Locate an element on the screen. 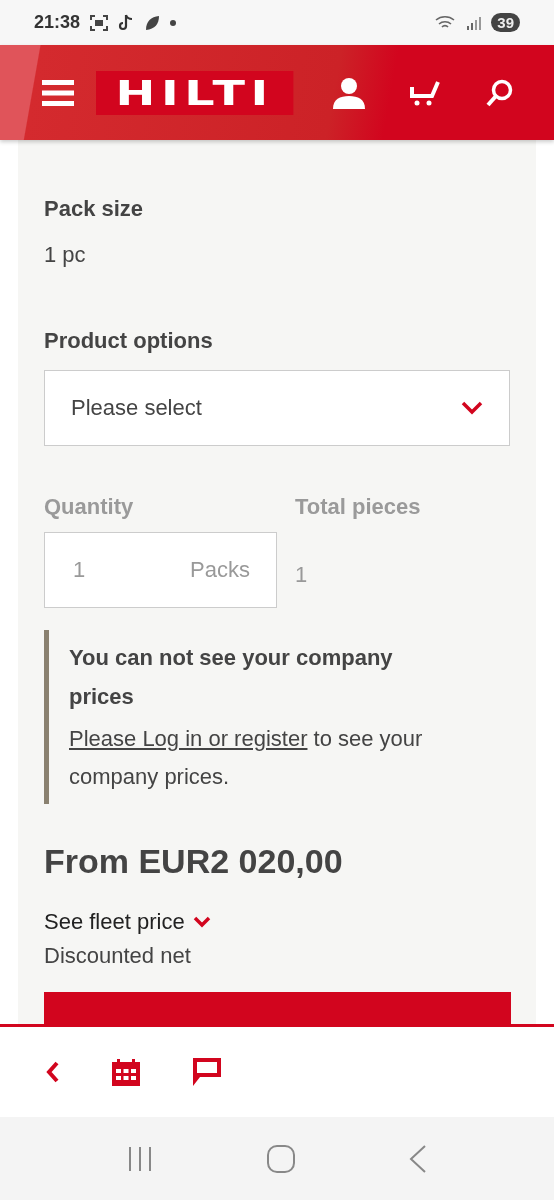  calendar-icon is located at coordinates (126, 1072).